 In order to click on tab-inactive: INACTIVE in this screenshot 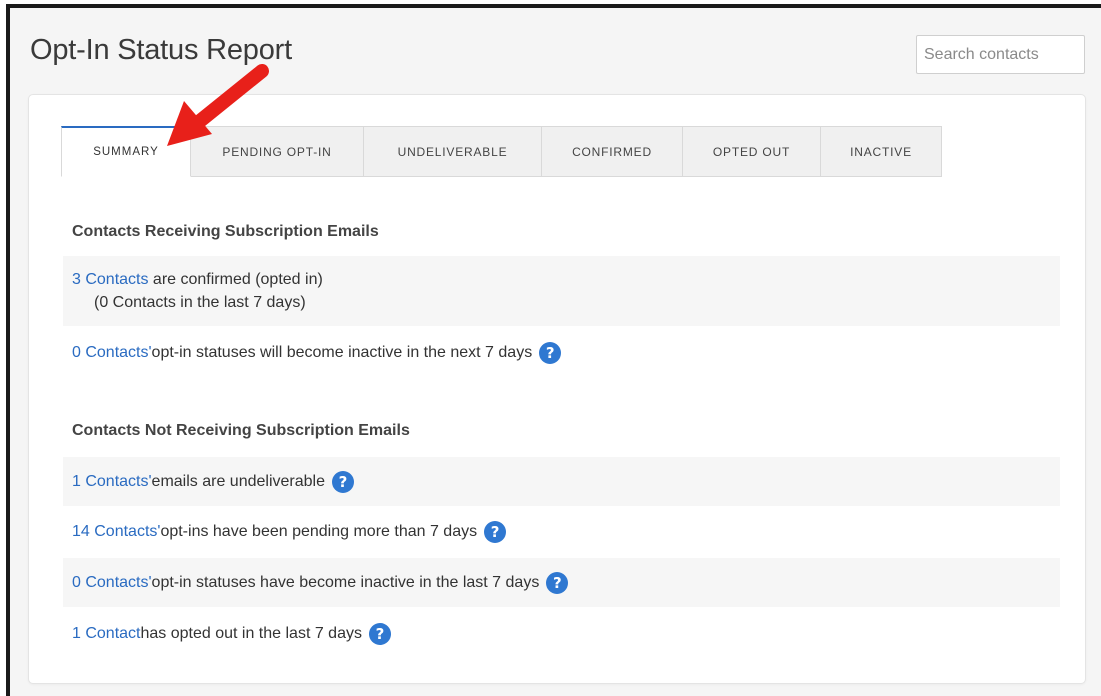, I will do `click(881, 151)`.